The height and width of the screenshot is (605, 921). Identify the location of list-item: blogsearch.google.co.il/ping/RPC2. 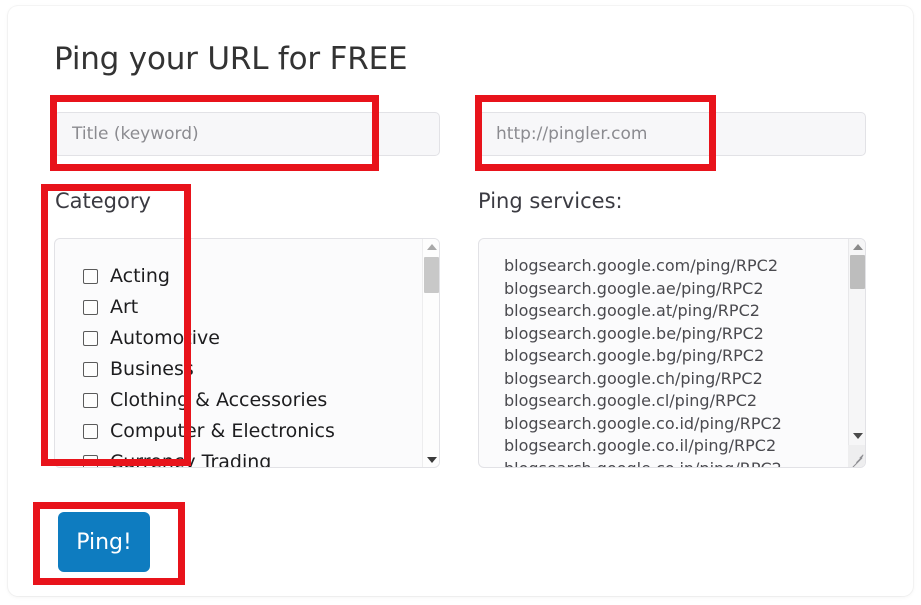
(640, 445).